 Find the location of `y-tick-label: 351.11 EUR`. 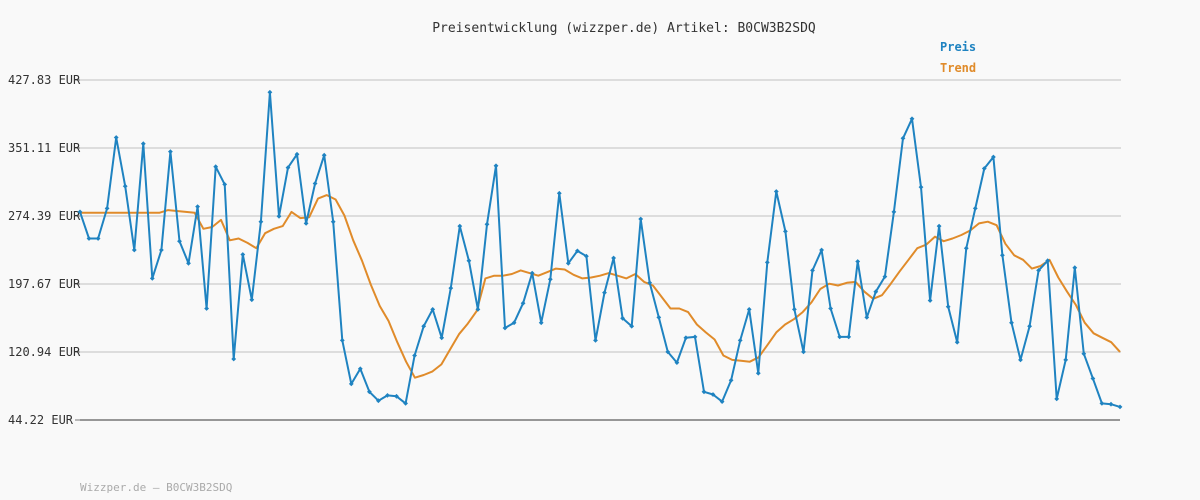

y-tick-label: 351.11 EUR is located at coordinates (44, 148).